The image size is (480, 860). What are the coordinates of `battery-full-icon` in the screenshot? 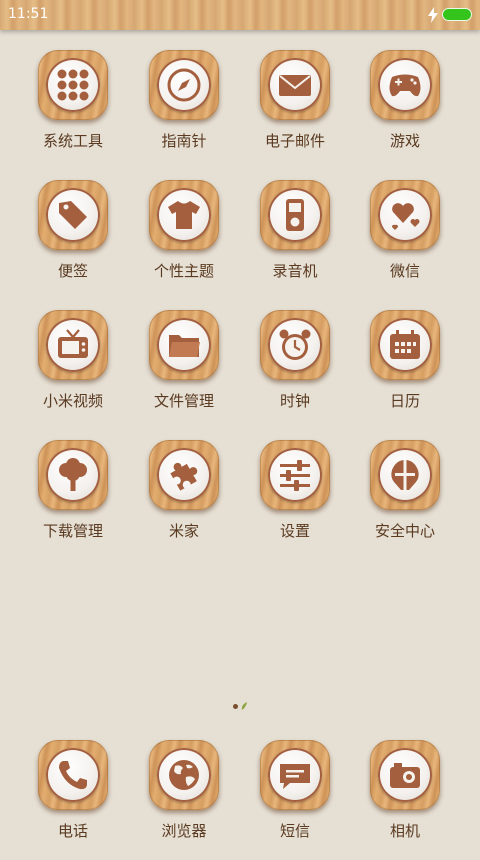 It's located at (457, 14).